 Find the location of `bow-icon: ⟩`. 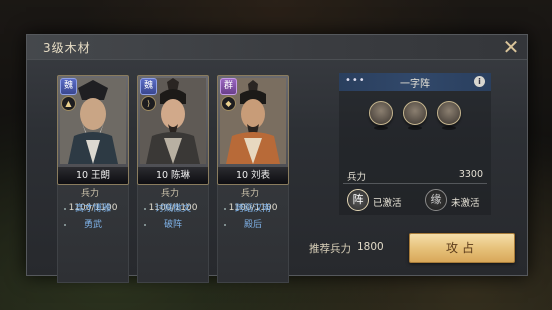

bow-icon: ⟩ is located at coordinates (148, 103).